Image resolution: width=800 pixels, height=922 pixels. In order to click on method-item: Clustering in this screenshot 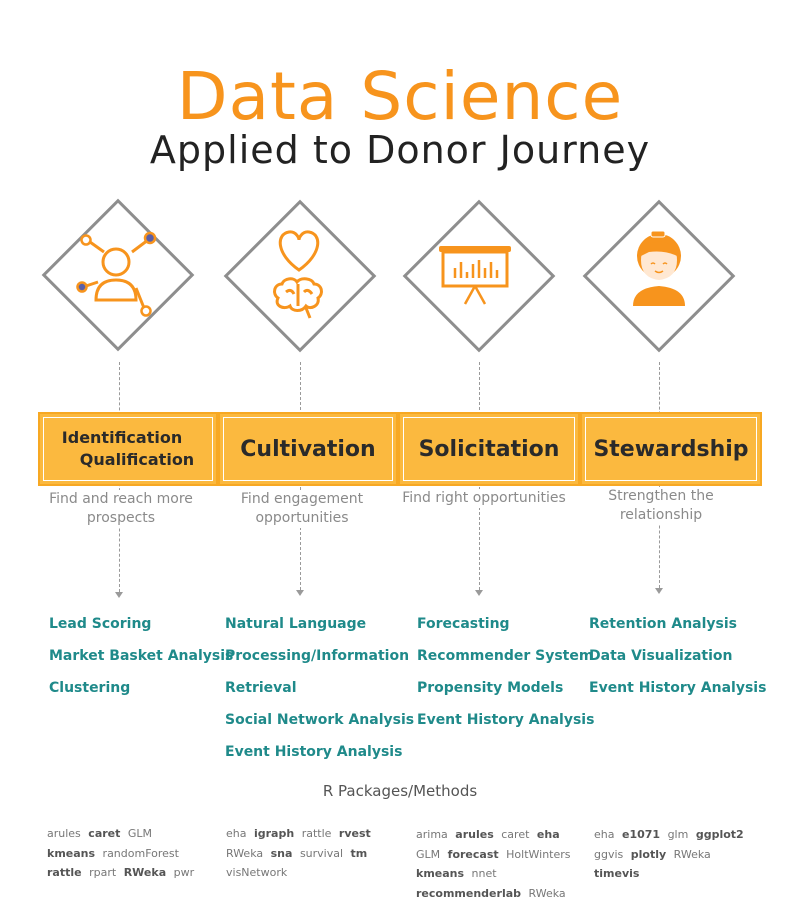, I will do `click(90, 688)`.